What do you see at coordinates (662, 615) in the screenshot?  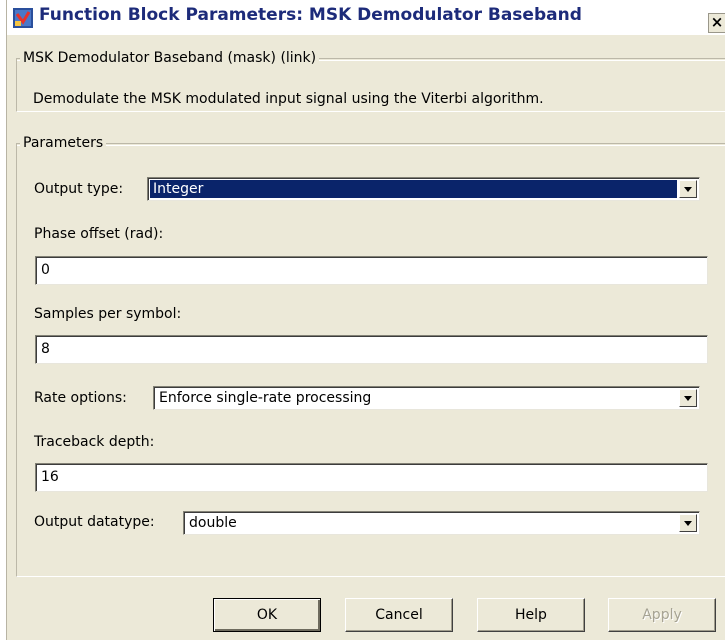 I see `apply-button: Apply` at bounding box center [662, 615].